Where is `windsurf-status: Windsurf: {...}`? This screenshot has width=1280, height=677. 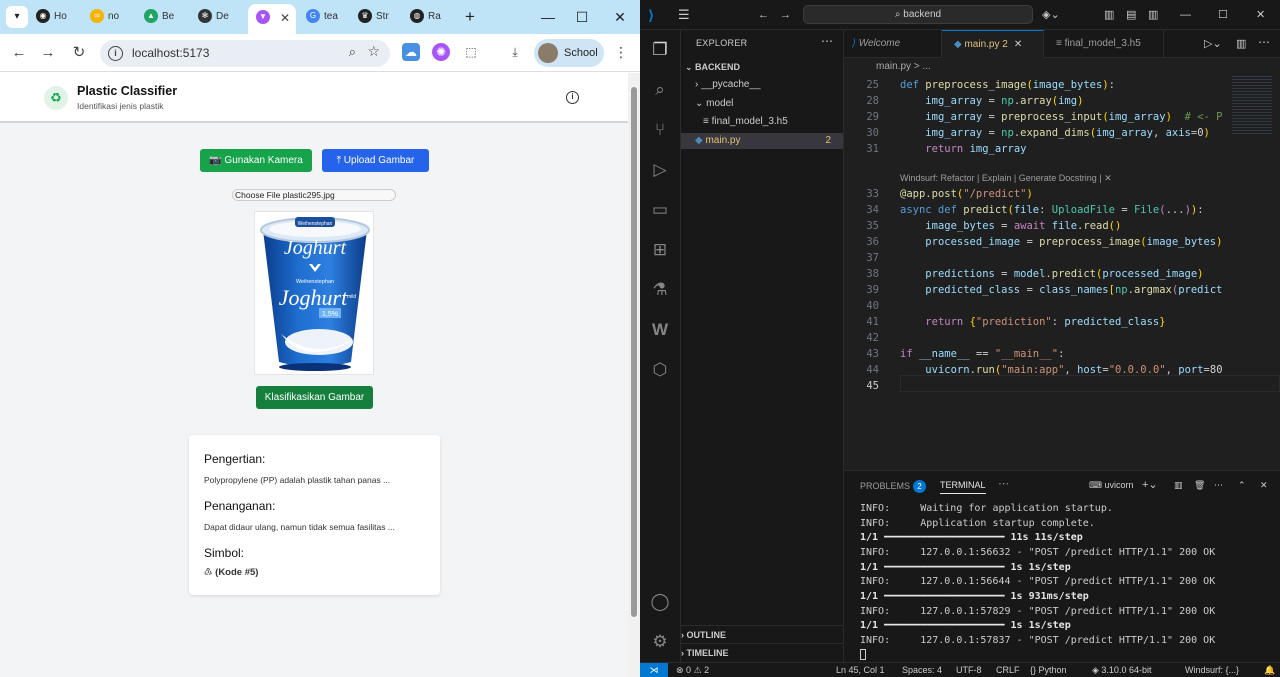
windsurf-status: Windsurf: {...} is located at coordinates (1212, 670).